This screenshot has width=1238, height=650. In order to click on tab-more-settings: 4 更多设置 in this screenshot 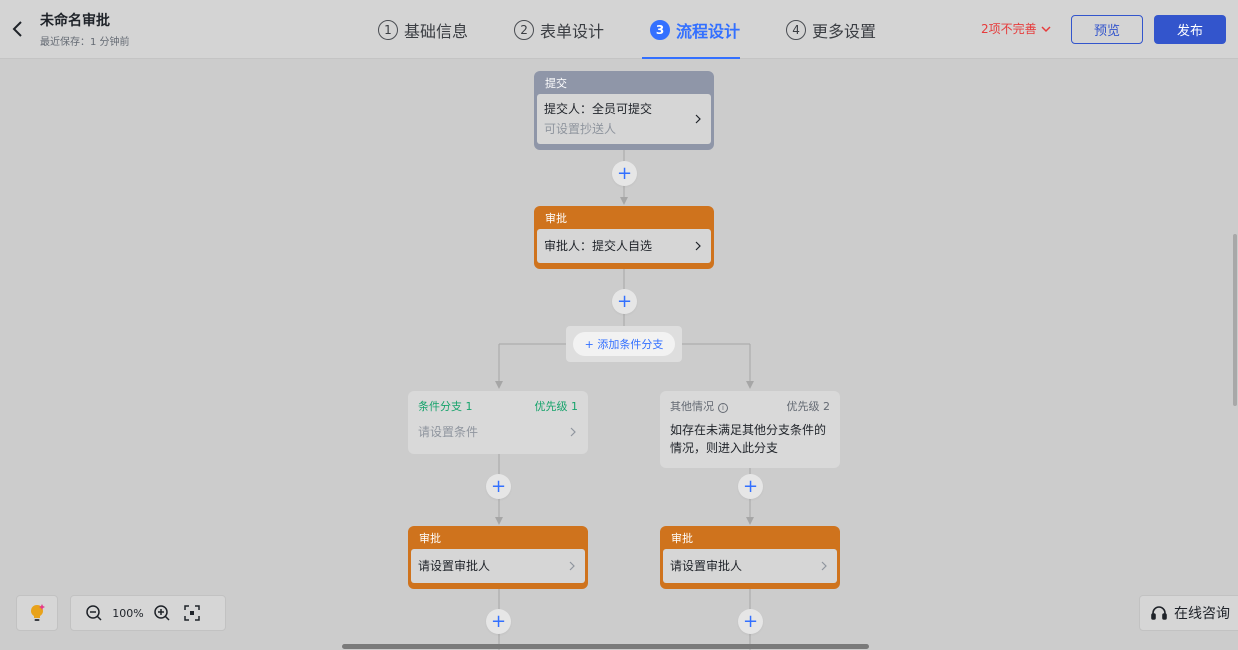, I will do `click(827, 29)`.